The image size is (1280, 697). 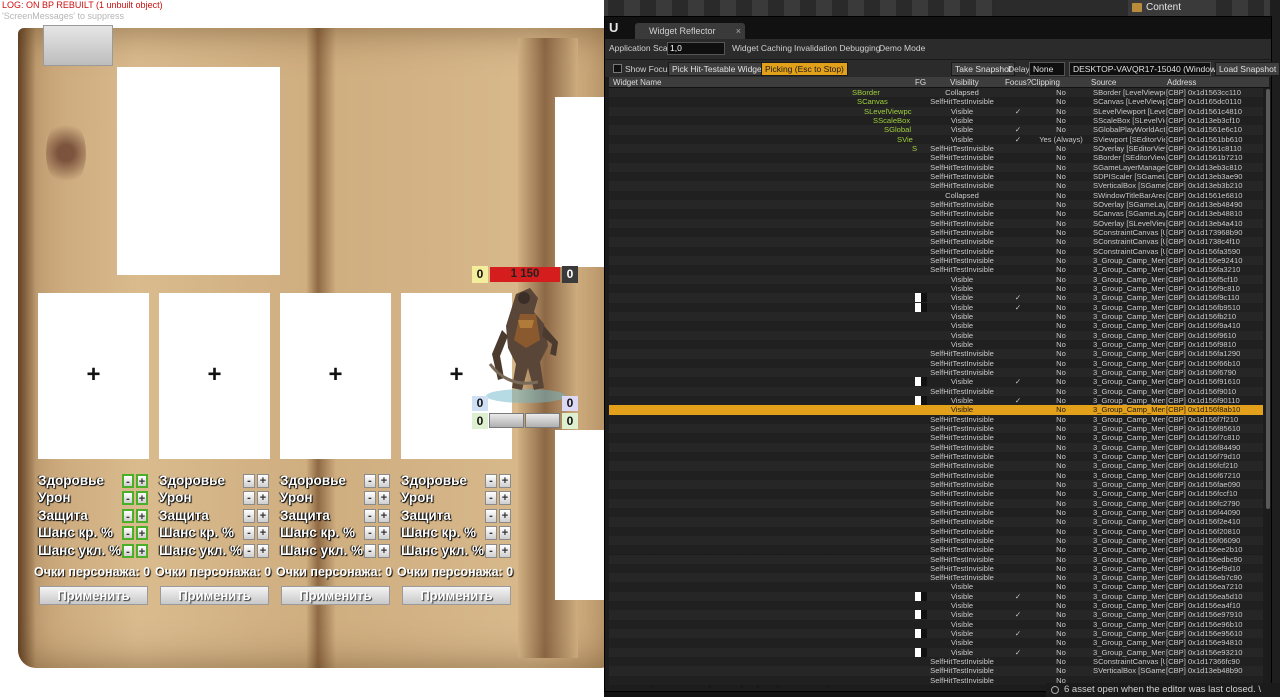 What do you see at coordinates (902, 48) in the screenshot?
I see `demo-mode-menu: Demo Mode` at bounding box center [902, 48].